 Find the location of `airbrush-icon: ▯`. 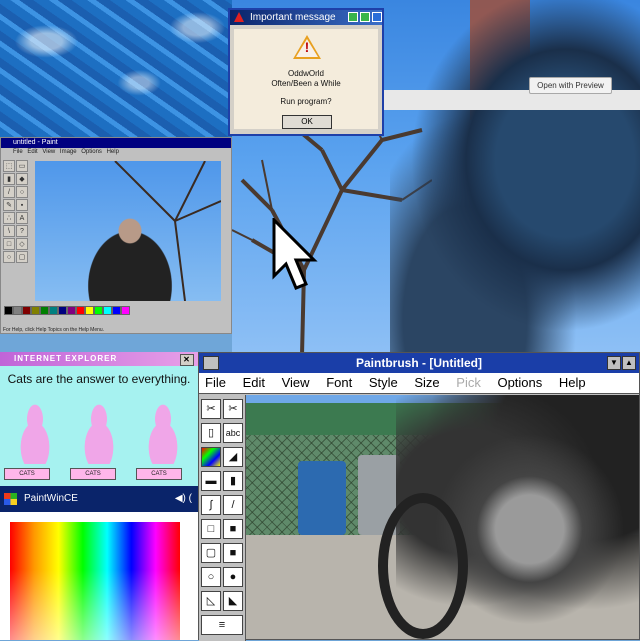

airbrush-icon: ▯ is located at coordinates (211, 433).